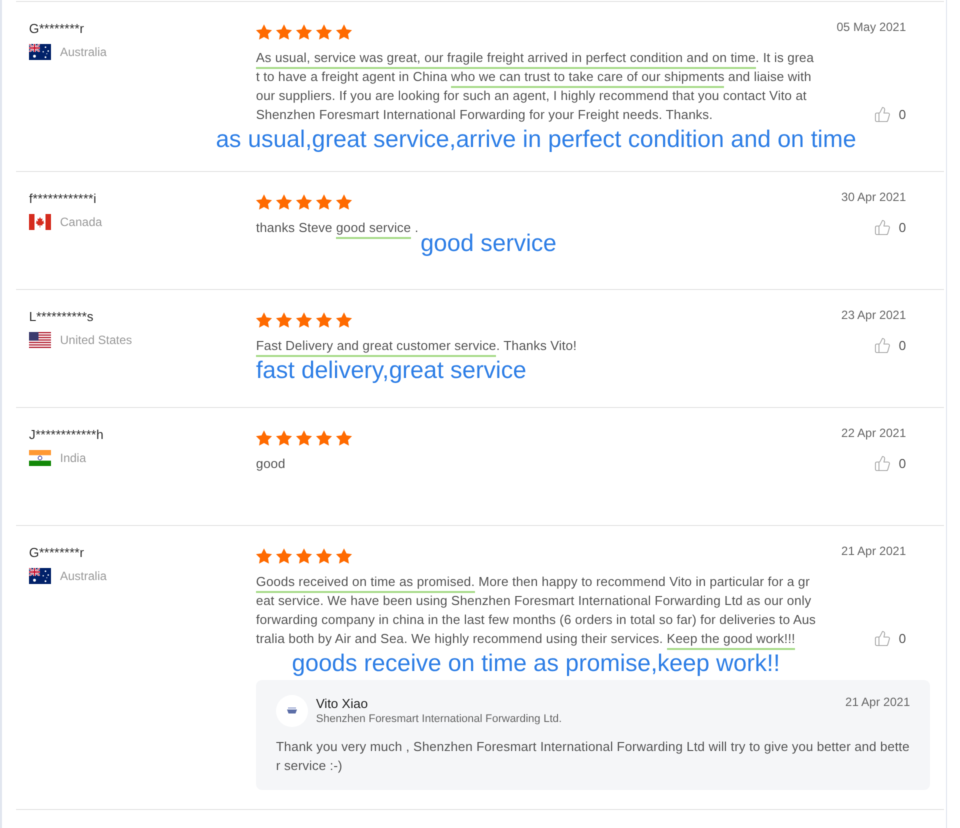 Image resolution: width=960 pixels, height=828 pixels. I want to click on review-date: 22 Apr 2021, so click(873, 433).